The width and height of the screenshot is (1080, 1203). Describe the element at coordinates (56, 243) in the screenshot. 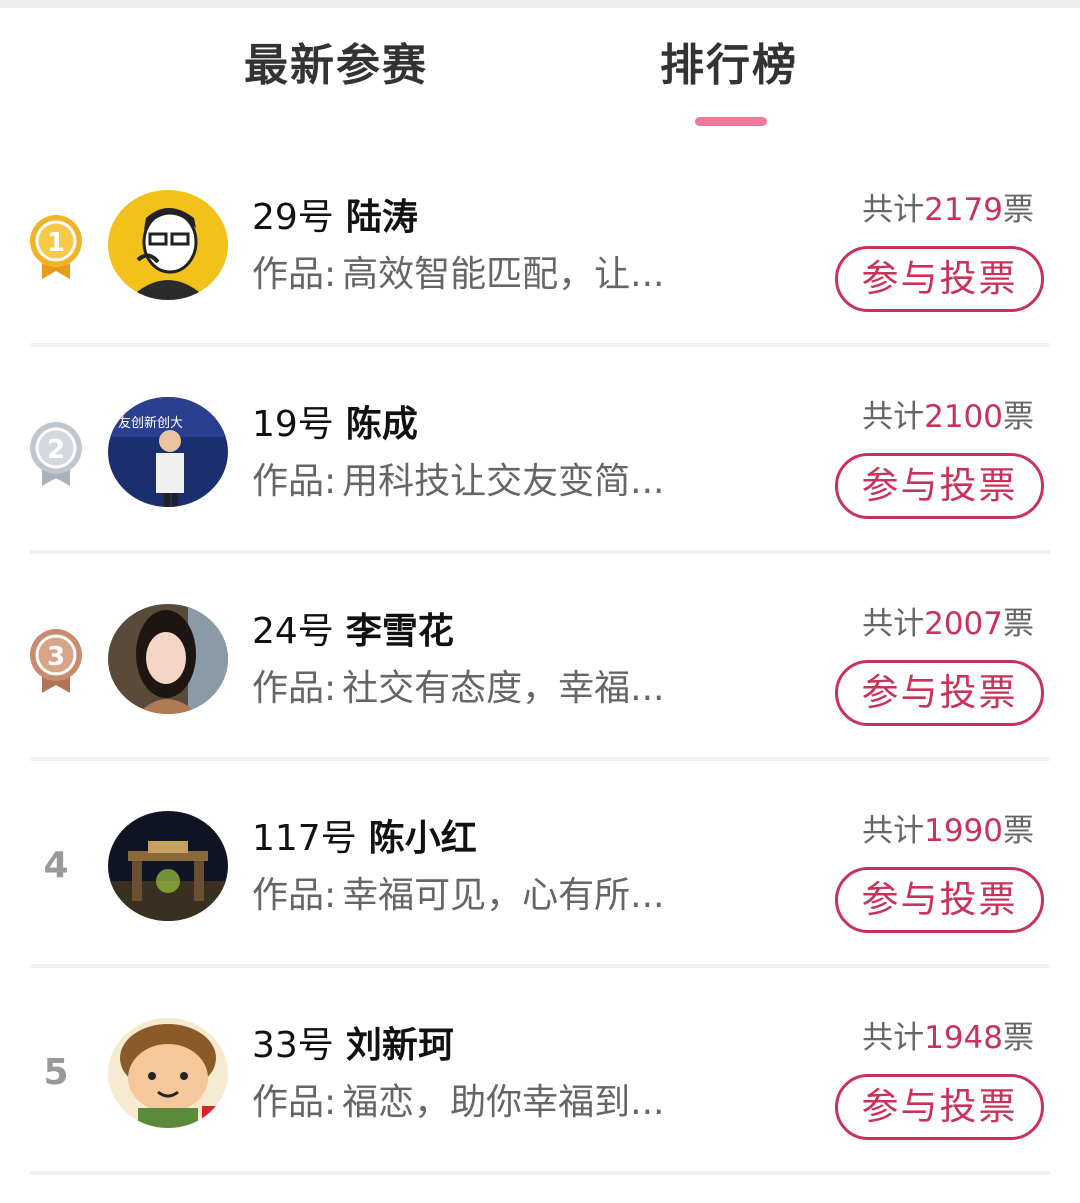

I see `medal-digit: 1` at that location.